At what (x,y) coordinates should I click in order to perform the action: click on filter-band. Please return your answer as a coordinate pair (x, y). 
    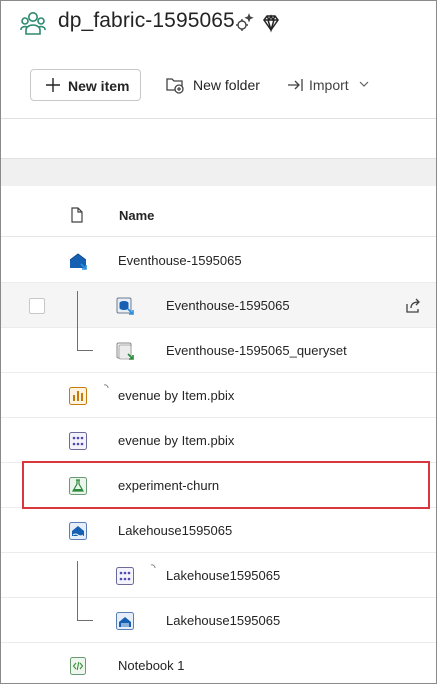
    Looking at the image, I should click on (218, 172).